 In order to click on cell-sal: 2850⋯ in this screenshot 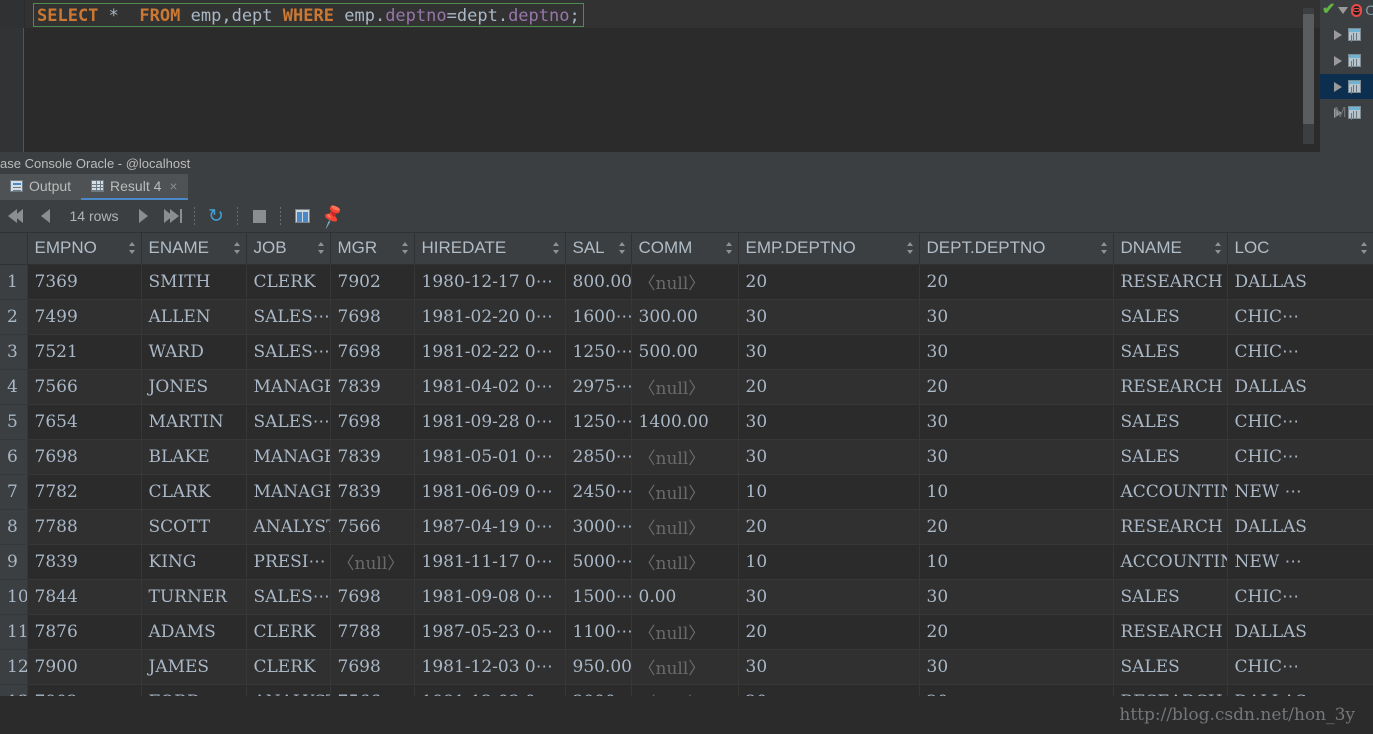, I will do `click(598, 457)`.